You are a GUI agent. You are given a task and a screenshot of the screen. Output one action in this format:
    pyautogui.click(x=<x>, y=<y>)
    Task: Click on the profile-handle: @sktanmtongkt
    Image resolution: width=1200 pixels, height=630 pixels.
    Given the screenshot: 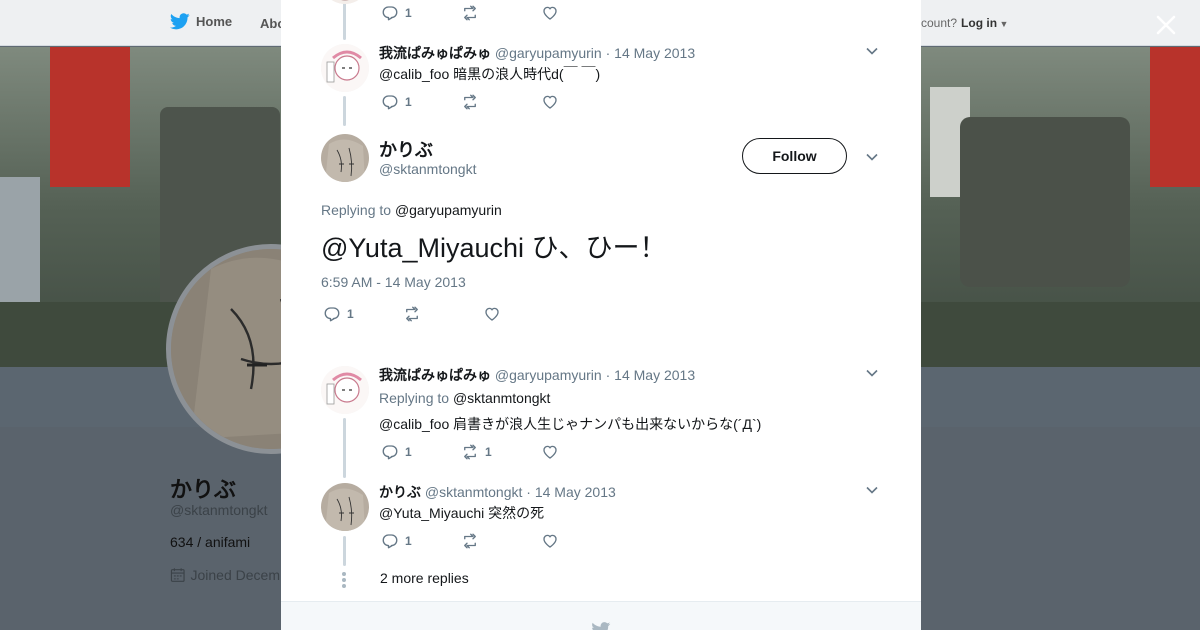 What is the action you would take?
    pyautogui.click(x=219, y=510)
    